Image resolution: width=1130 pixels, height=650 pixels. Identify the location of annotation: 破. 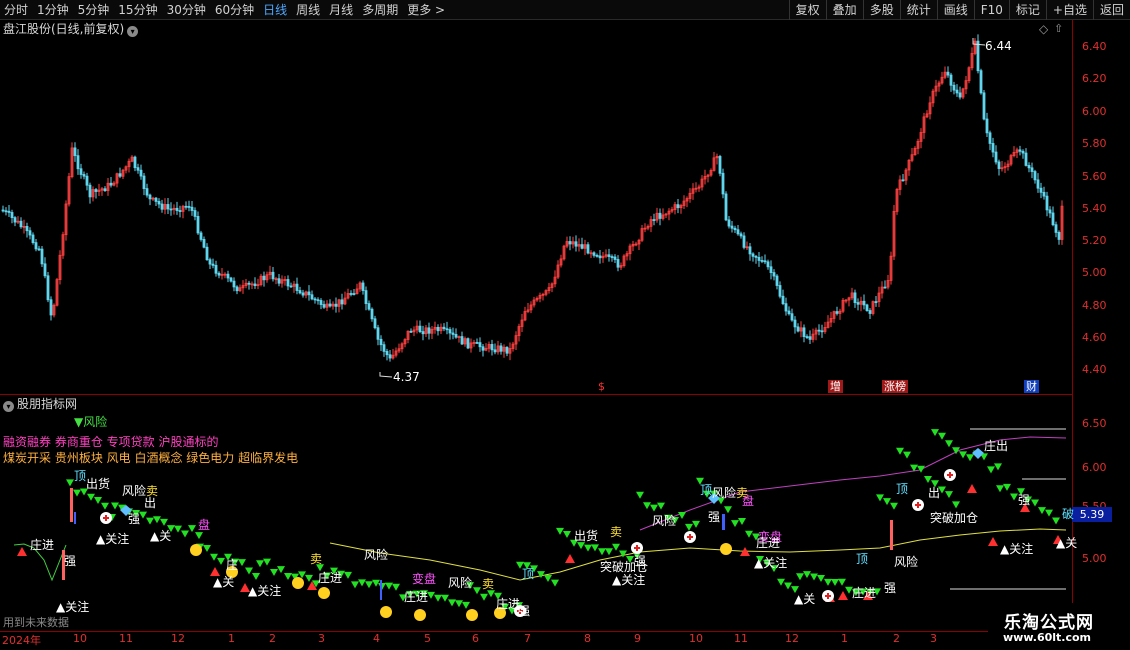
(1068, 514).